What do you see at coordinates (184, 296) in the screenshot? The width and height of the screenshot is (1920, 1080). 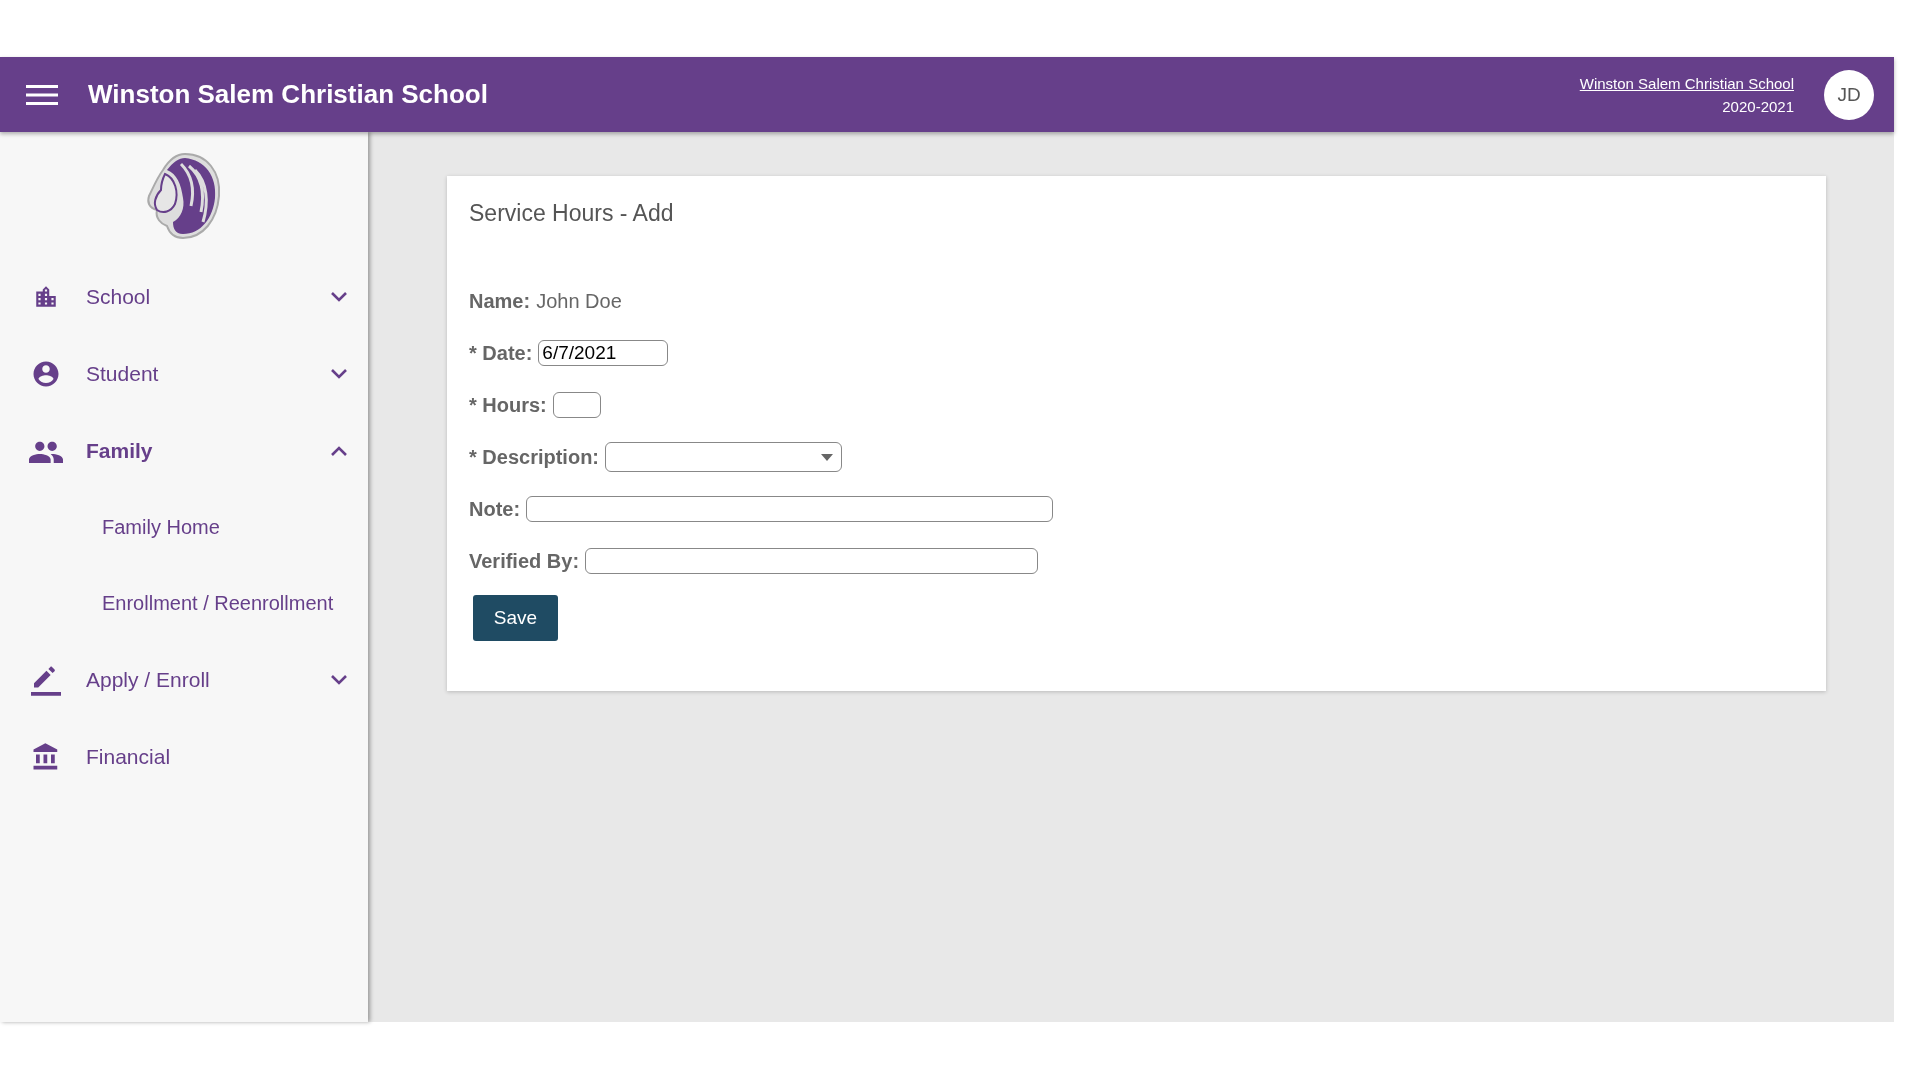 I see `nav-item: School` at bounding box center [184, 296].